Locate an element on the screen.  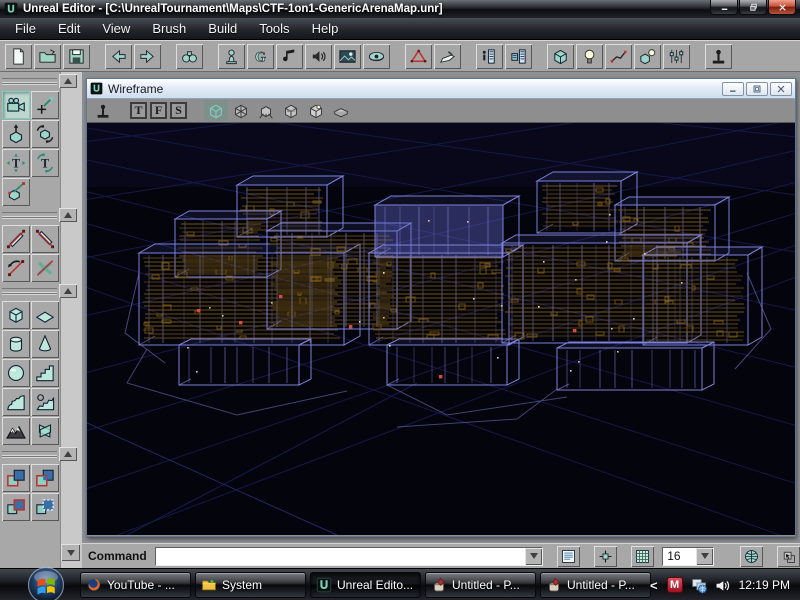
brush-snap-button is located at coordinates (16, 192).